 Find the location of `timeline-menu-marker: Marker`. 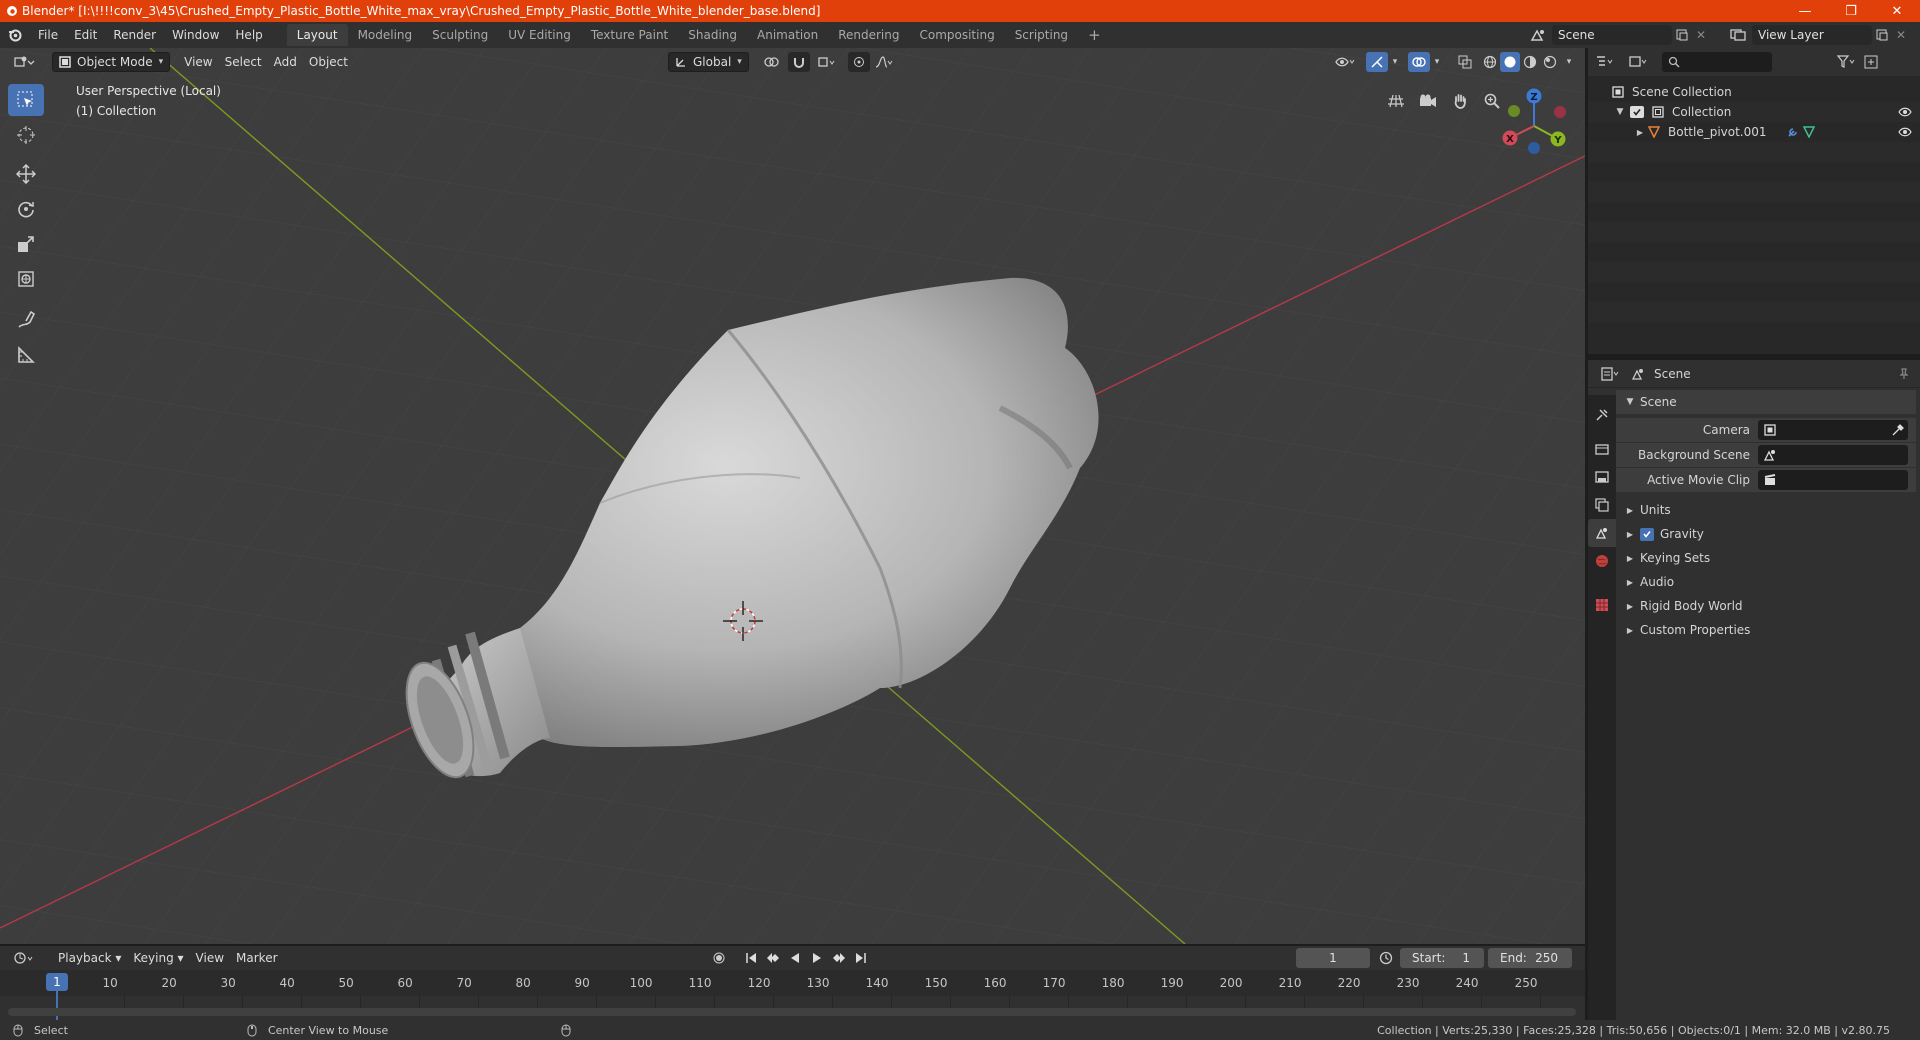

timeline-menu-marker: Marker is located at coordinates (256, 958).